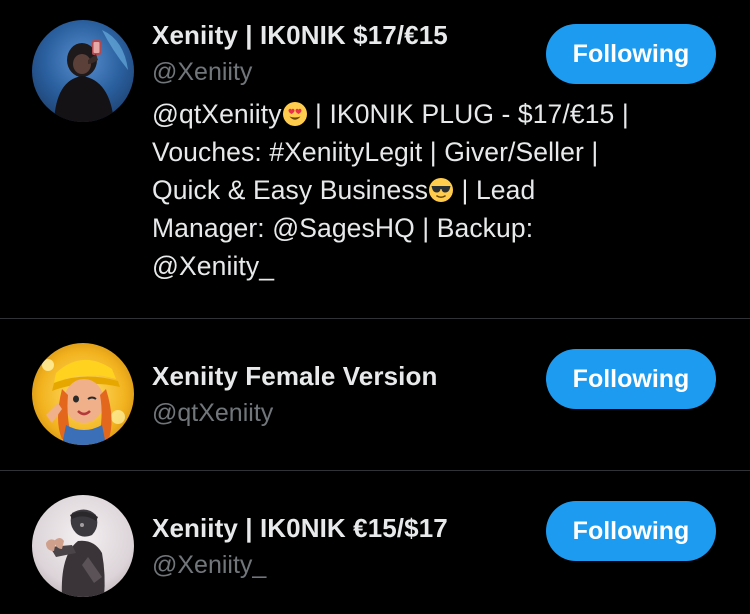  Describe the element at coordinates (213, 413) in the screenshot. I see `user-handle: @qtXeniity` at that location.